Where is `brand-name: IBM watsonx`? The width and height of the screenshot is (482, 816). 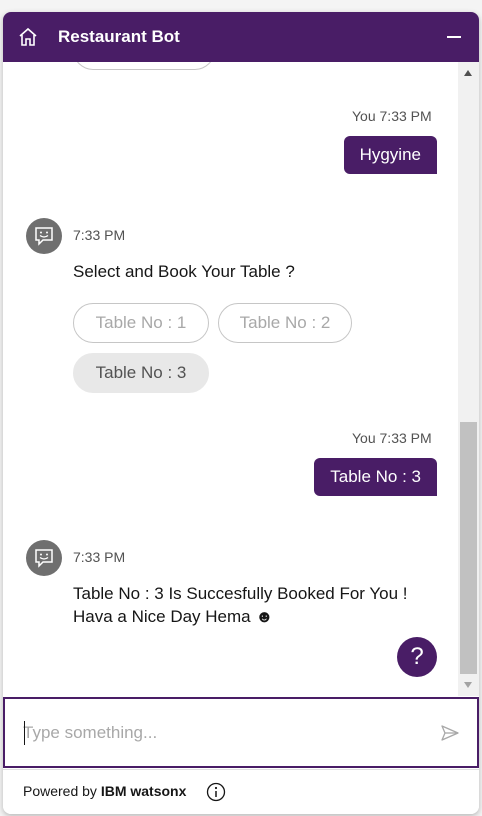
brand-name: IBM watsonx is located at coordinates (143, 791).